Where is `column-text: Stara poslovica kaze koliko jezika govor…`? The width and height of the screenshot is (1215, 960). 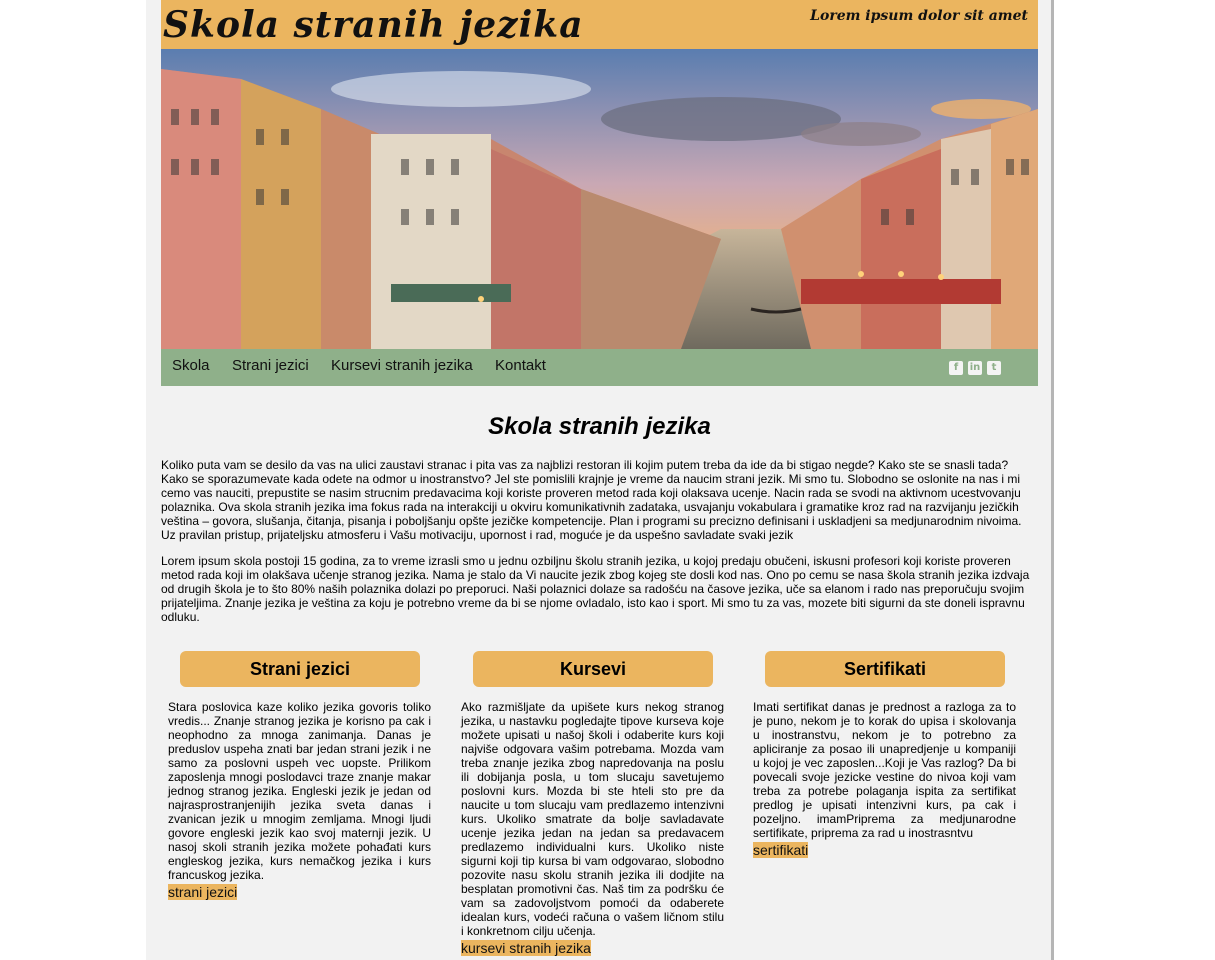 column-text: Stara poslovica kaze koliko jezika govor… is located at coordinates (299, 791).